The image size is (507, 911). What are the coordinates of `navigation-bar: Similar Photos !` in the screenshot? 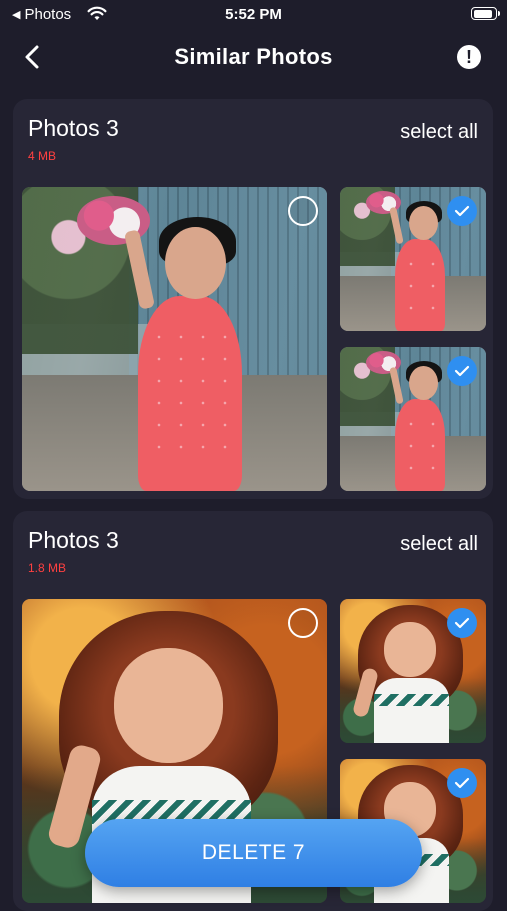 It's located at (253, 58).